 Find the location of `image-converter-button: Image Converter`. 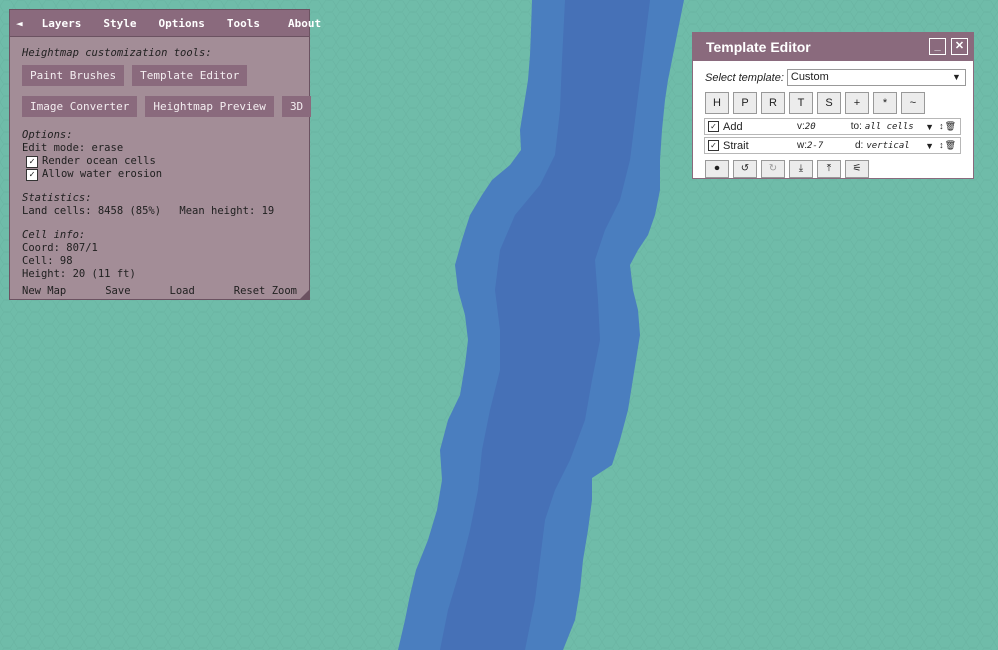

image-converter-button: Image Converter is located at coordinates (79, 106).